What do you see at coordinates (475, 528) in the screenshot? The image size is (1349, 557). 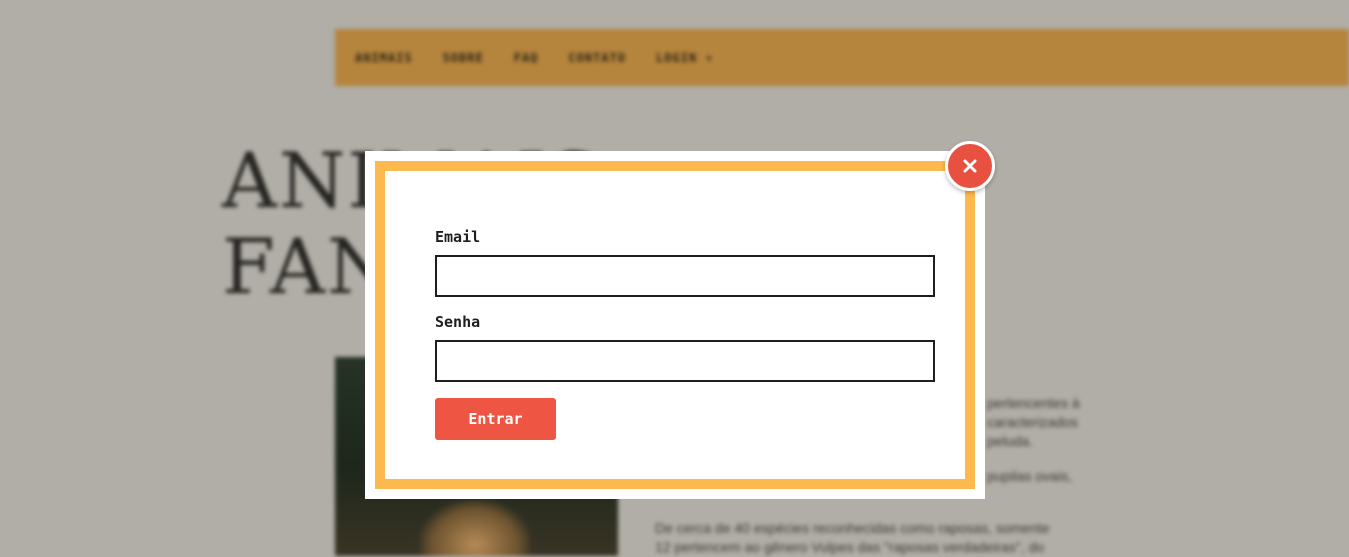 I see `fox-image-detail` at bounding box center [475, 528].